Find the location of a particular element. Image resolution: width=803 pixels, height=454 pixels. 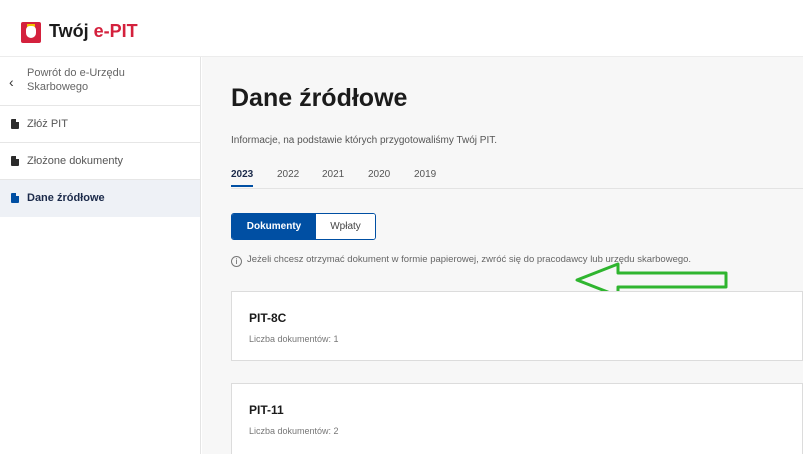

polish-eagle-emblem-icon is located at coordinates (31, 32).